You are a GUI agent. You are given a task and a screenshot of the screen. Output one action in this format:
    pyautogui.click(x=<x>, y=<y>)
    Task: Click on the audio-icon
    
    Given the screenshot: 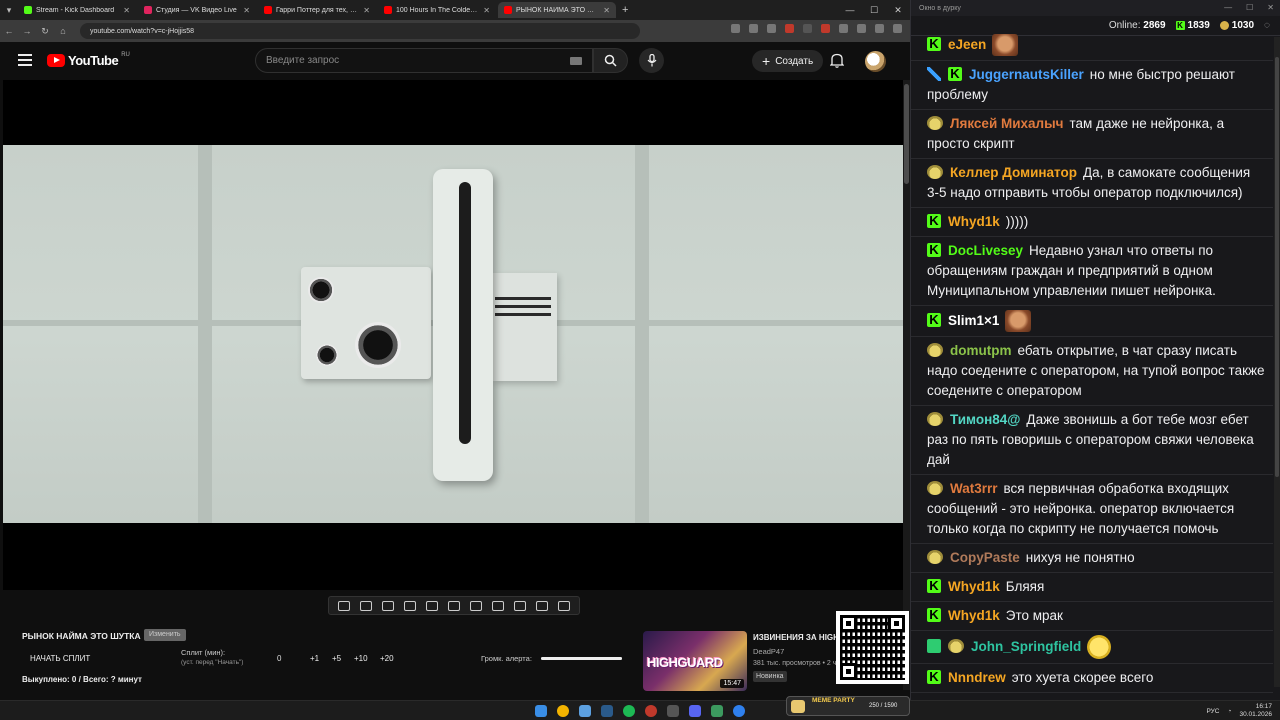 What is the action you would take?
    pyautogui.click(x=366, y=605)
    